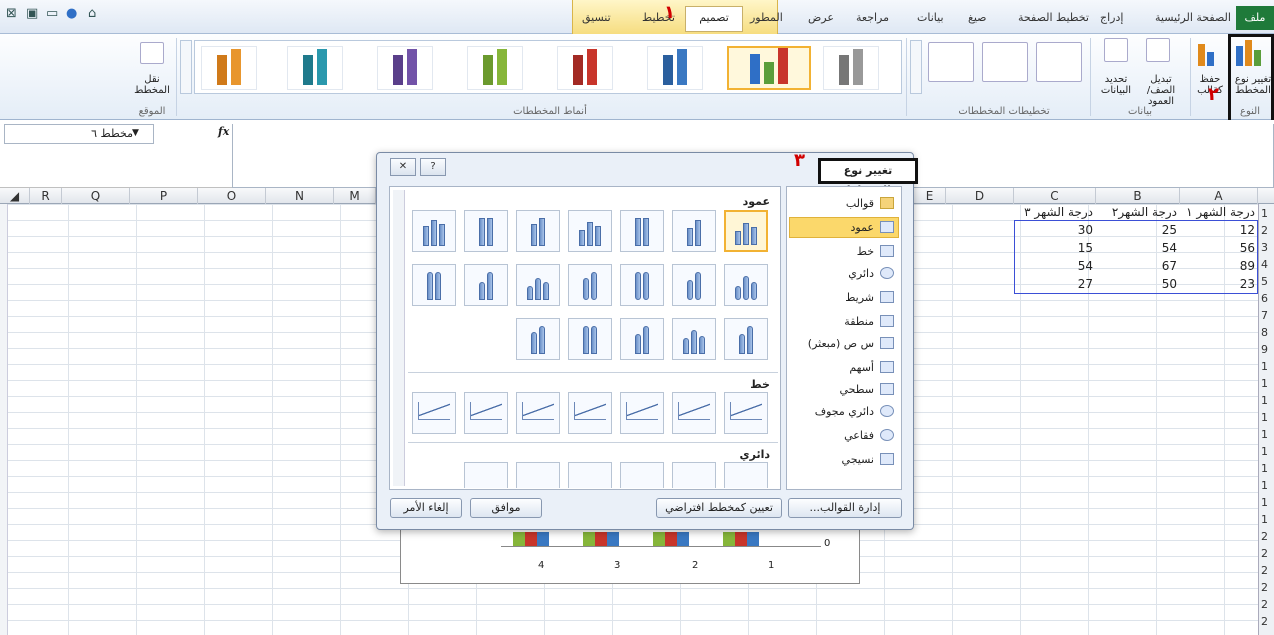  Describe the element at coordinates (11, 13) in the screenshot. I see `close-icon: ⊠` at that location.